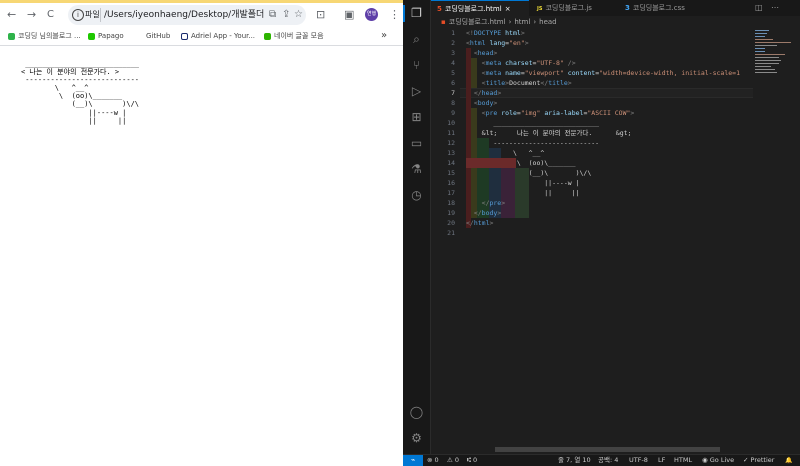 Image resolution: width=800 pixels, height=466 pixels. I want to click on code-token: &lt; 나는 이 분야의 전문가다. &gt;, so click(549, 133).